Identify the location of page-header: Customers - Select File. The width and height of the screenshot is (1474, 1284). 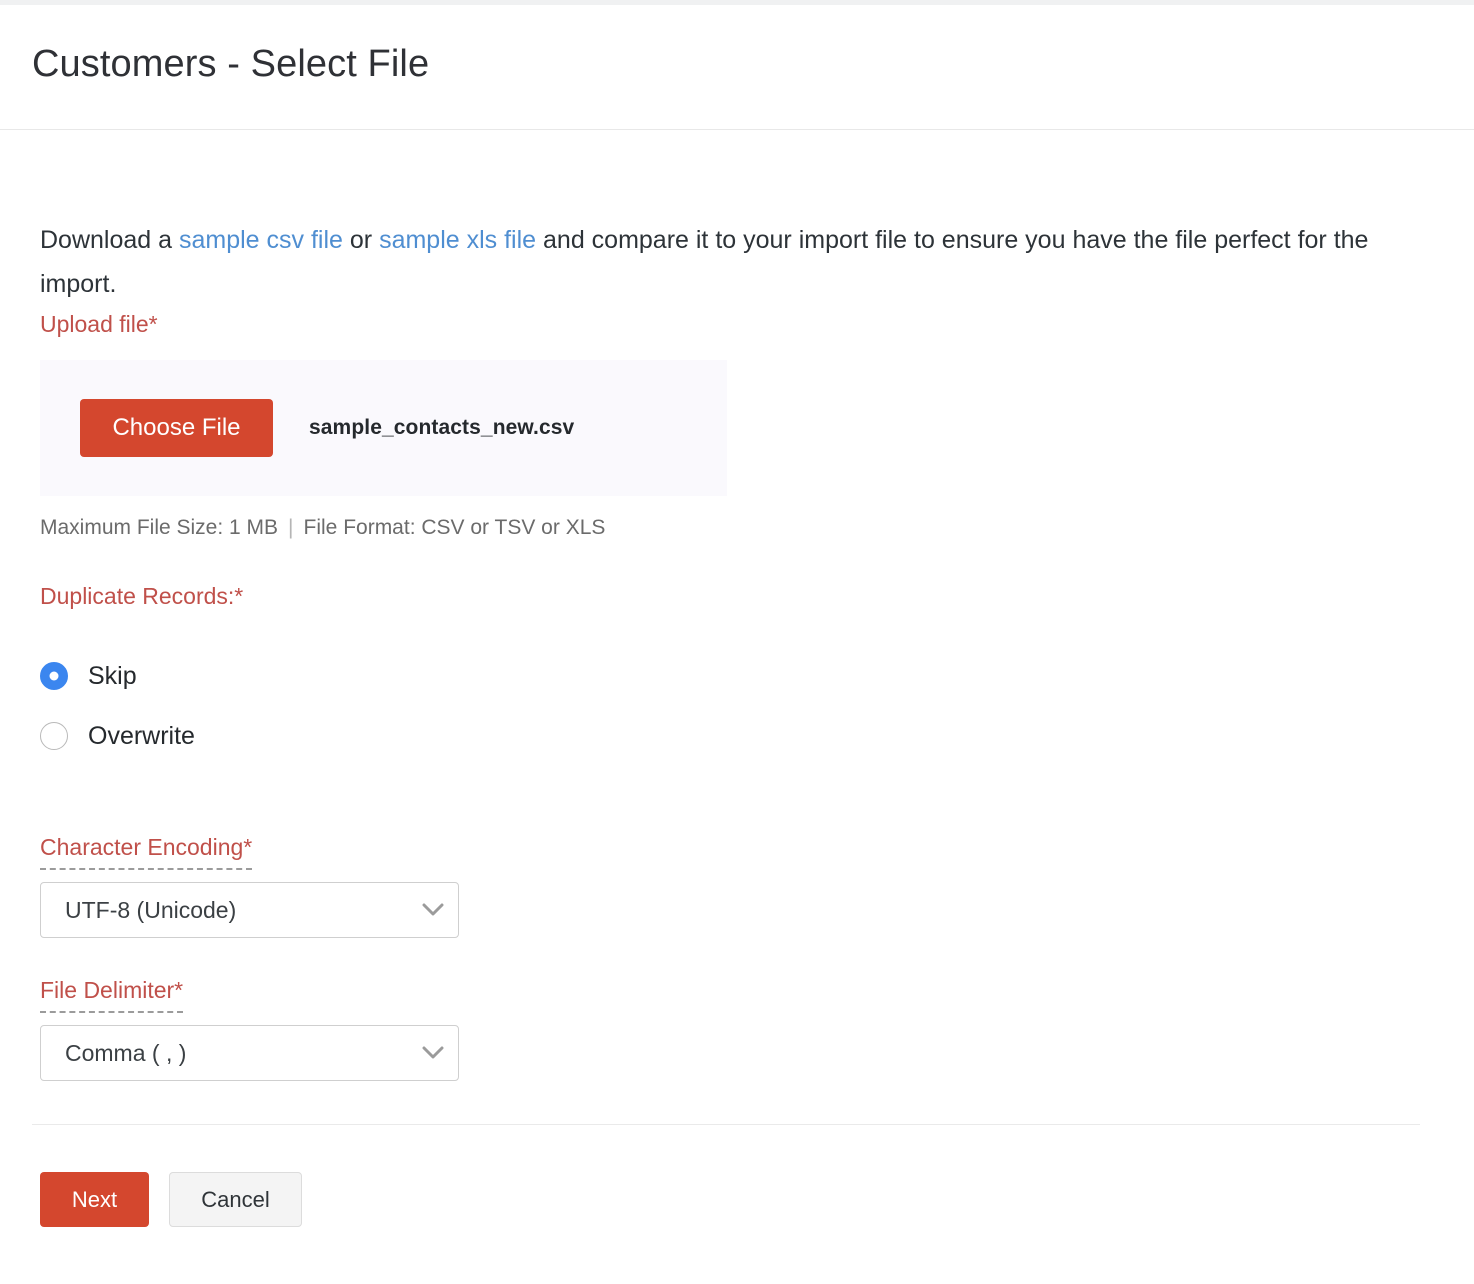
(737, 67).